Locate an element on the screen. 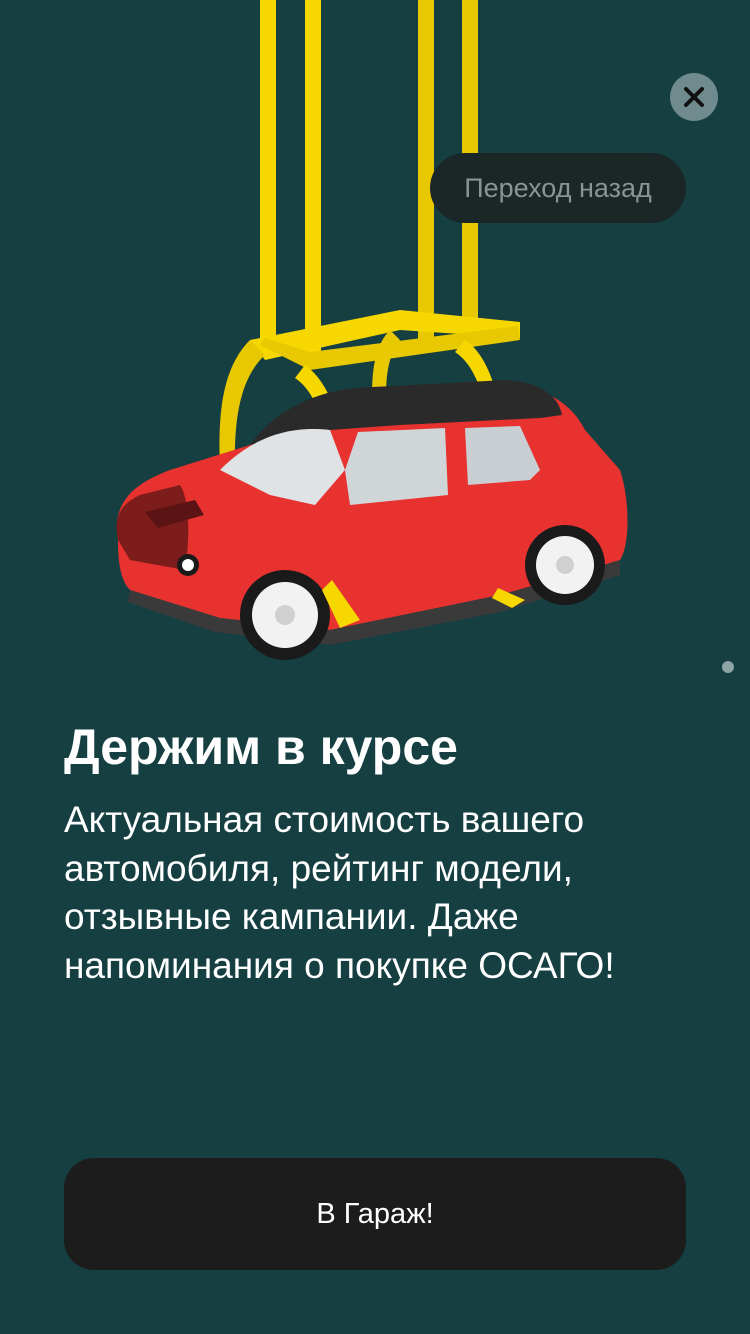  back-button: Переход назад is located at coordinates (558, 188).